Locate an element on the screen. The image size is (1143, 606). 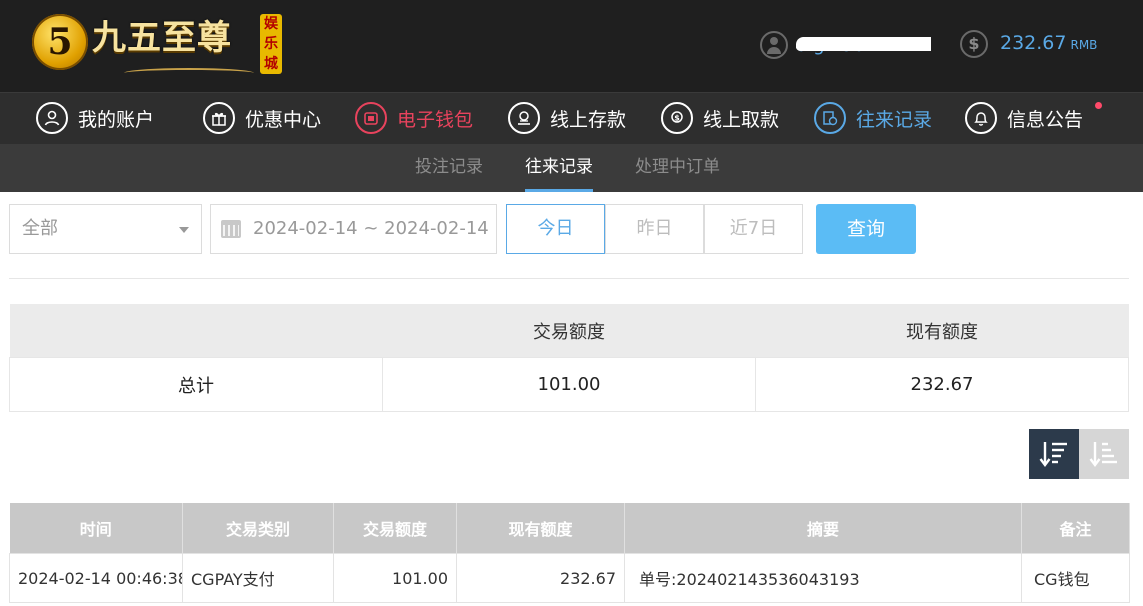
logo-text: 九五至尊 is located at coordinates (162, 38).